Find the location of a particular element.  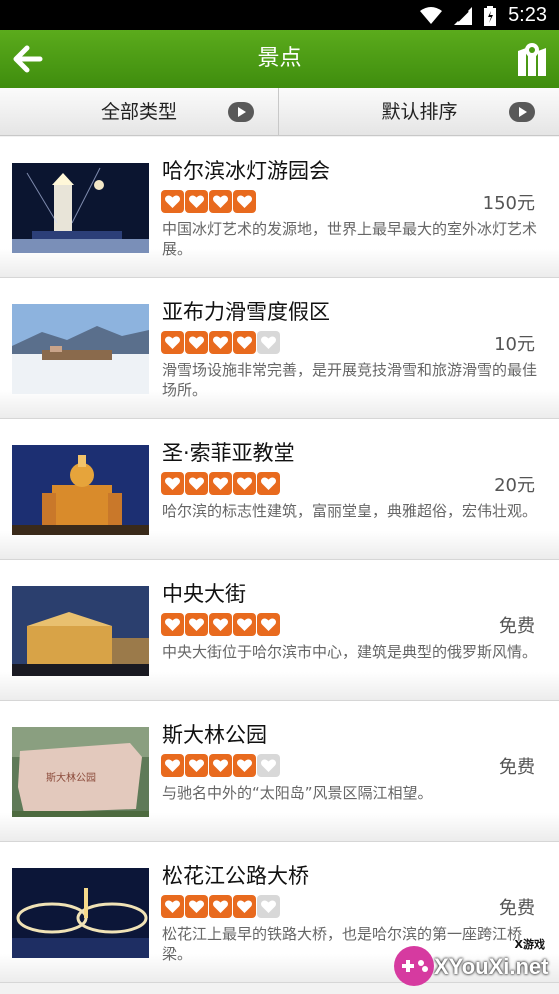

signal-icon is located at coordinates (463, 15).